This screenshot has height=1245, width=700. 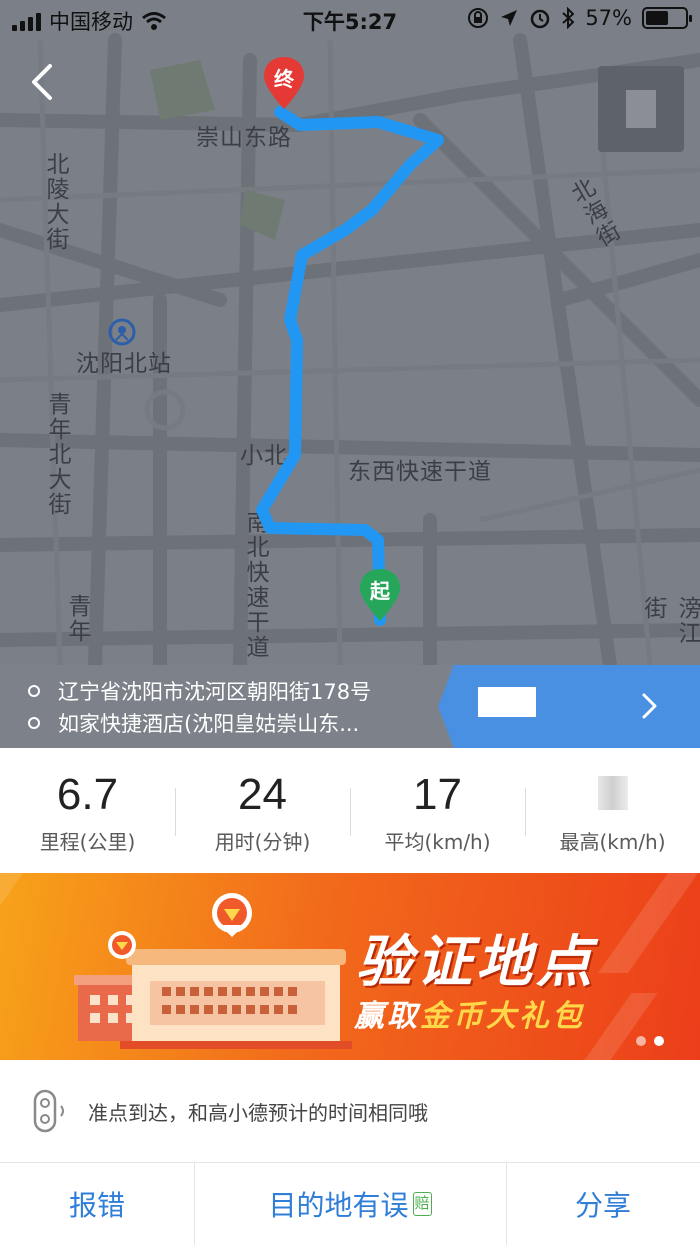 What do you see at coordinates (262, 794) in the screenshot?
I see `stat-duration-value: 24` at bounding box center [262, 794].